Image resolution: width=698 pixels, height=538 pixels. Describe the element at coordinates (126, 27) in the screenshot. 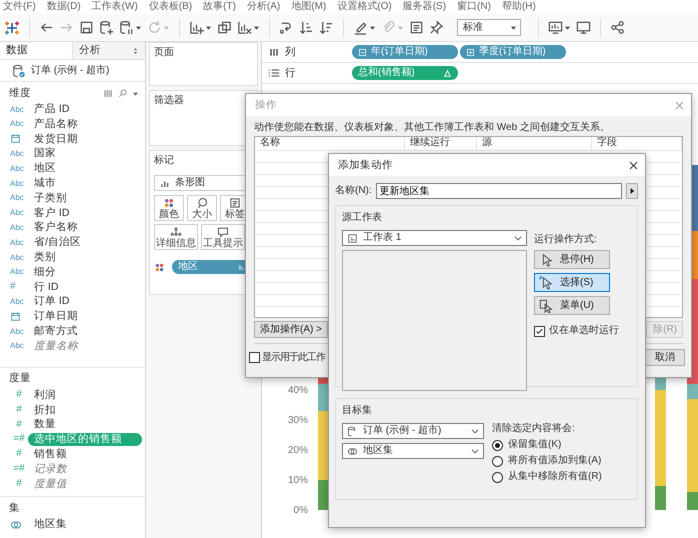

I see `database-pause-icon` at that location.